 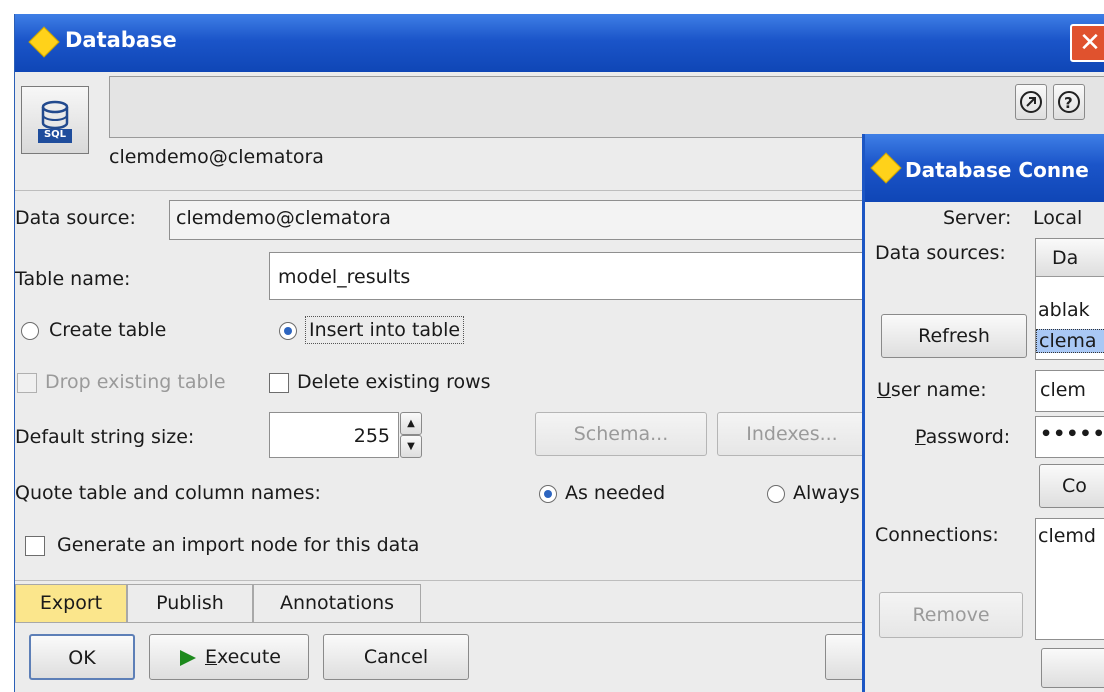 I want to click on ok-button: OK, so click(x=82, y=657).